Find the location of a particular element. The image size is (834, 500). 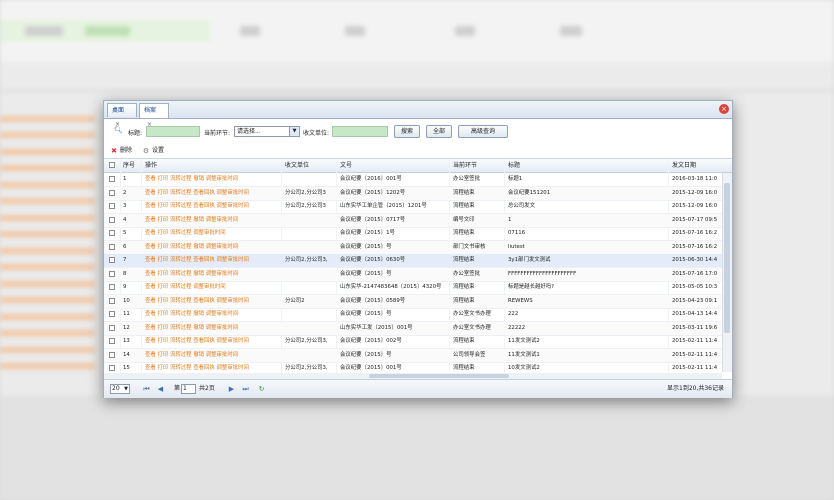

cell-title: 3y1部门发文测试 is located at coordinates (529, 260).